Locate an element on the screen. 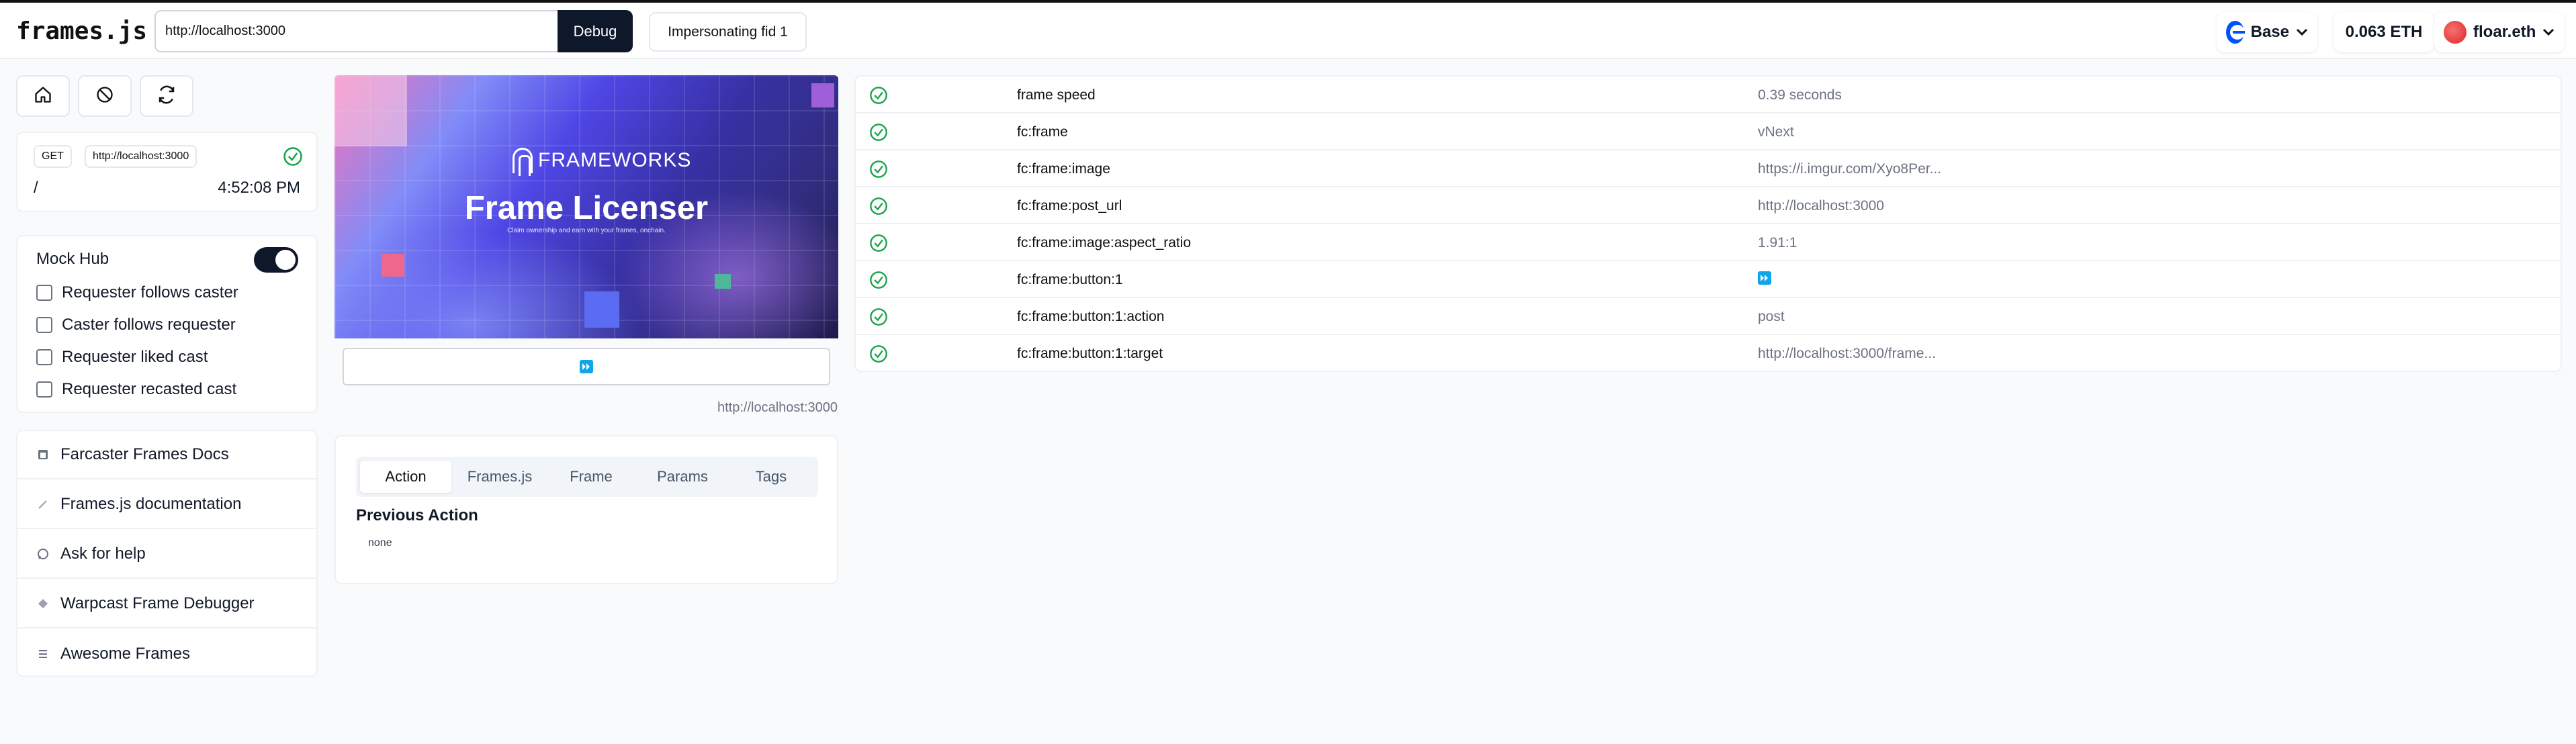  table-row: fc:frame:post_url http://localhost:3000 is located at coordinates (1708, 205).